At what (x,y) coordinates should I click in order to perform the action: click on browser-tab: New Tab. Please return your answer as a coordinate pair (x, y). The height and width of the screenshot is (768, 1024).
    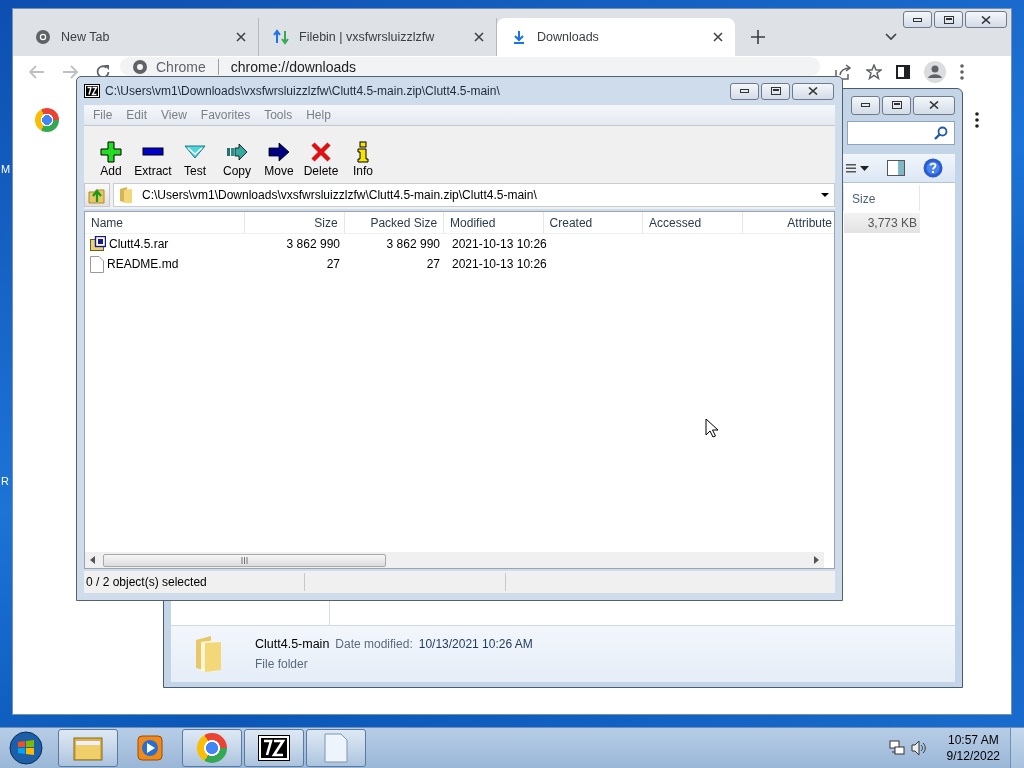
    Looking at the image, I should click on (140, 37).